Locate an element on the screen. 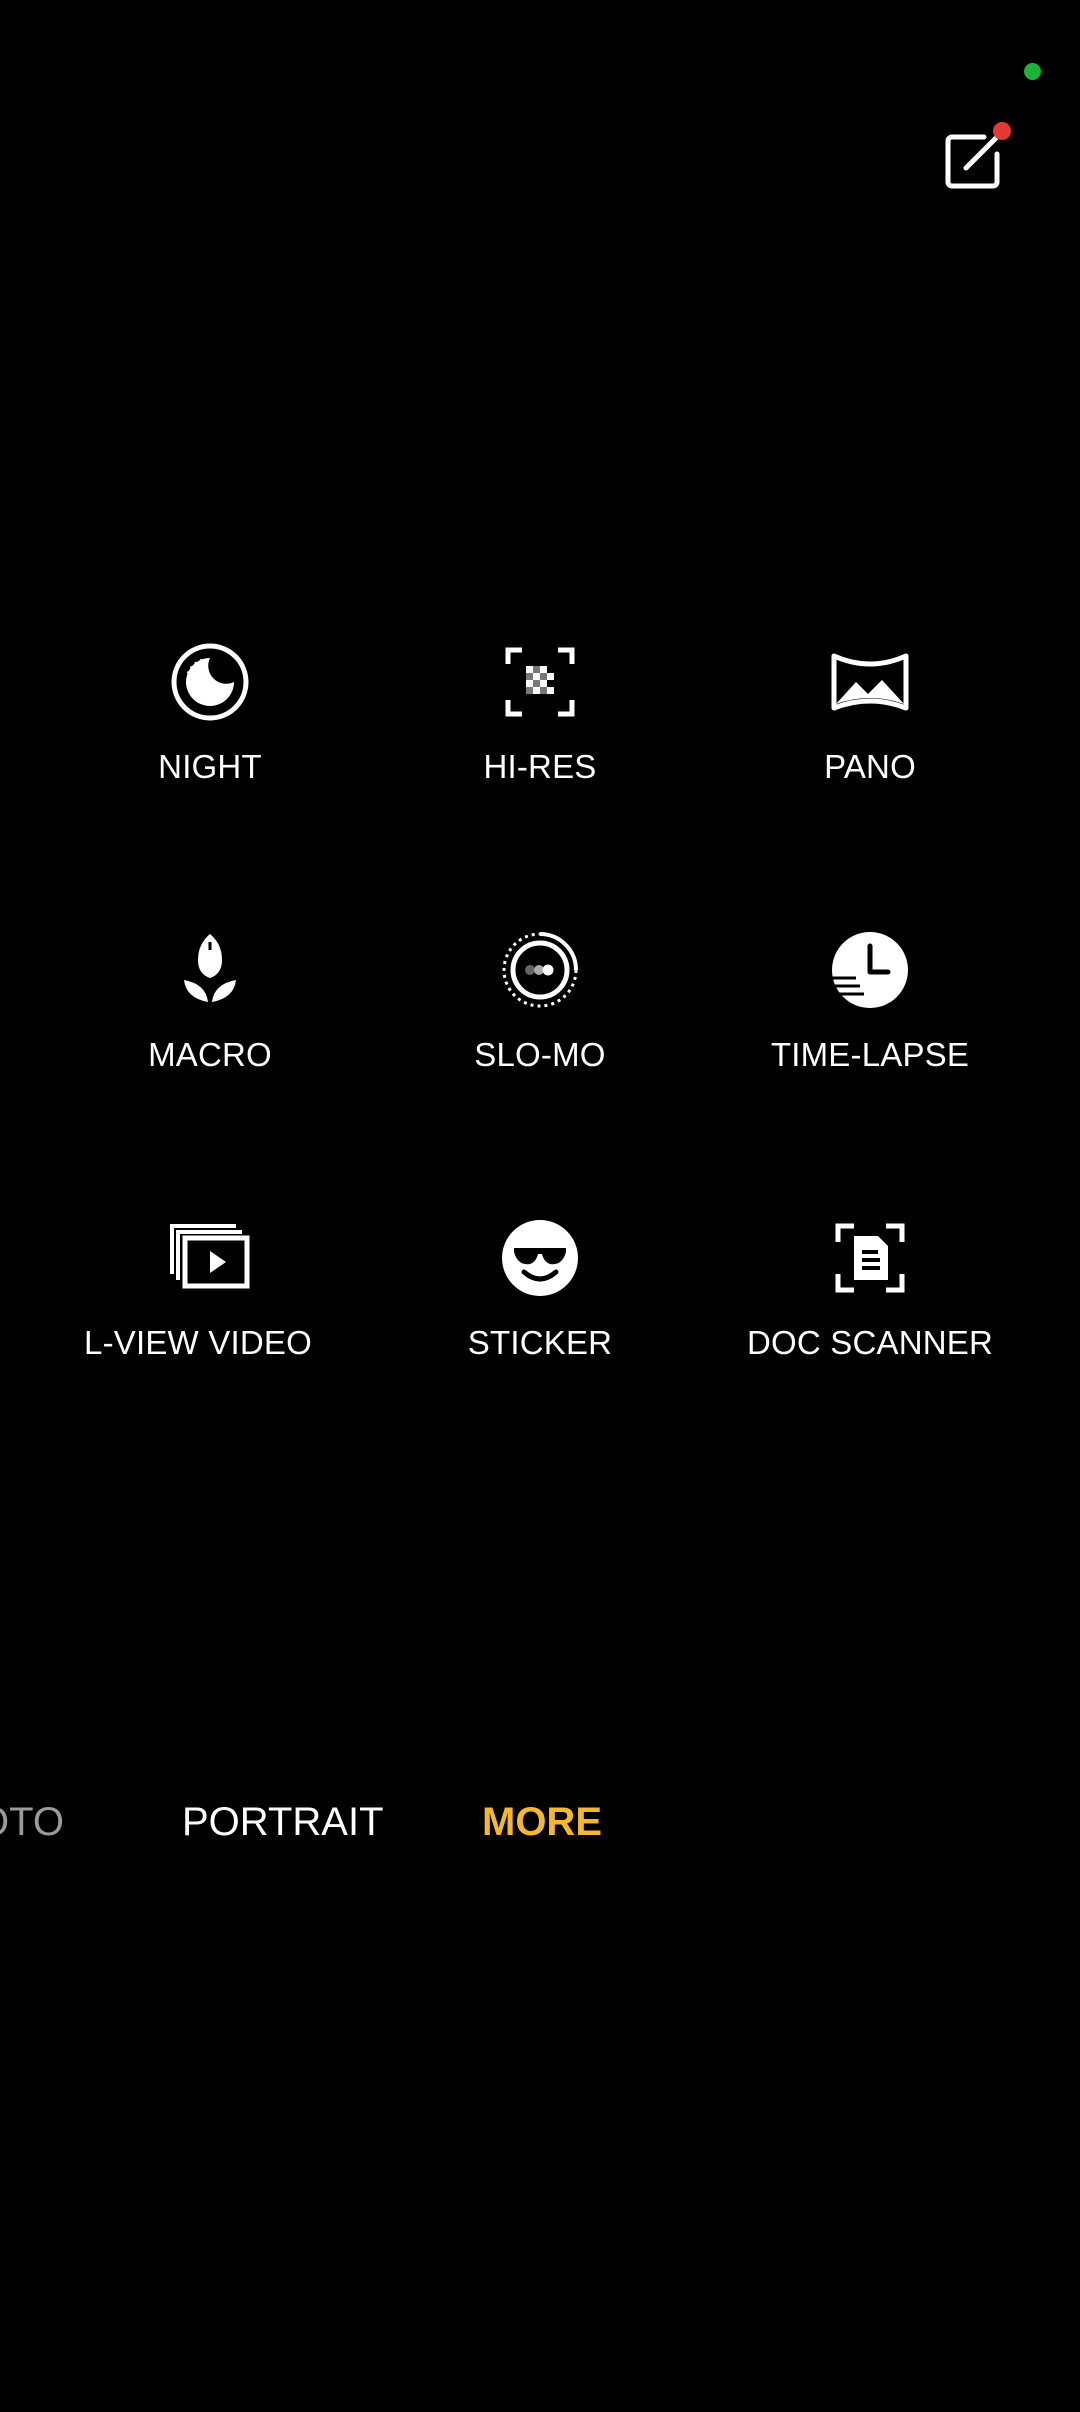 The width and height of the screenshot is (1080, 2412). mode-label: TIME-LAPSE is located at coordinates (870, 1054).